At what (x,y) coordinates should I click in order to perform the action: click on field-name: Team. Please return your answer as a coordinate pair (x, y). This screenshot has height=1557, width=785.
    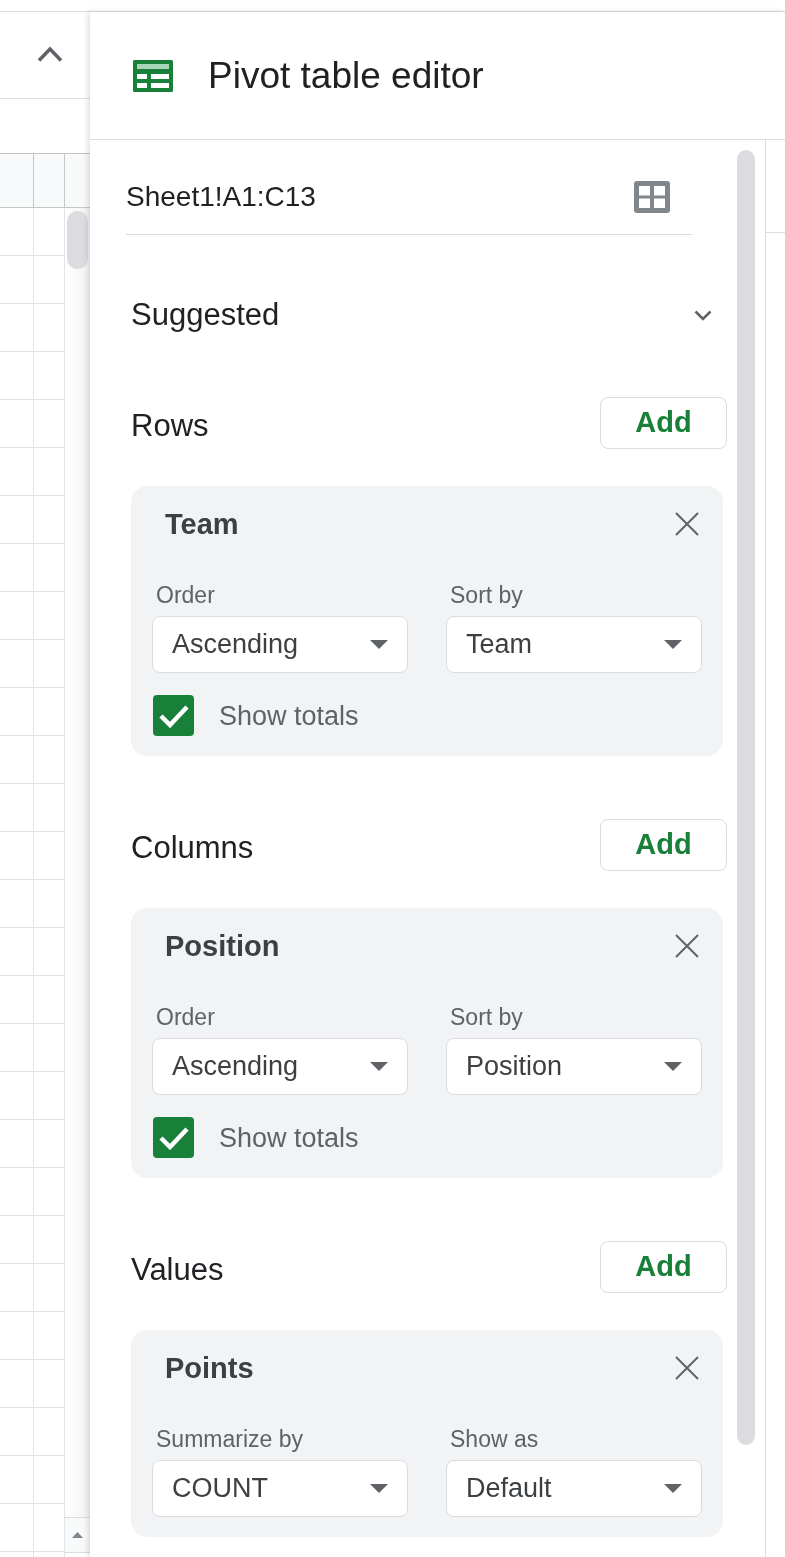
    Looking at the image, I should click on (201, 524).